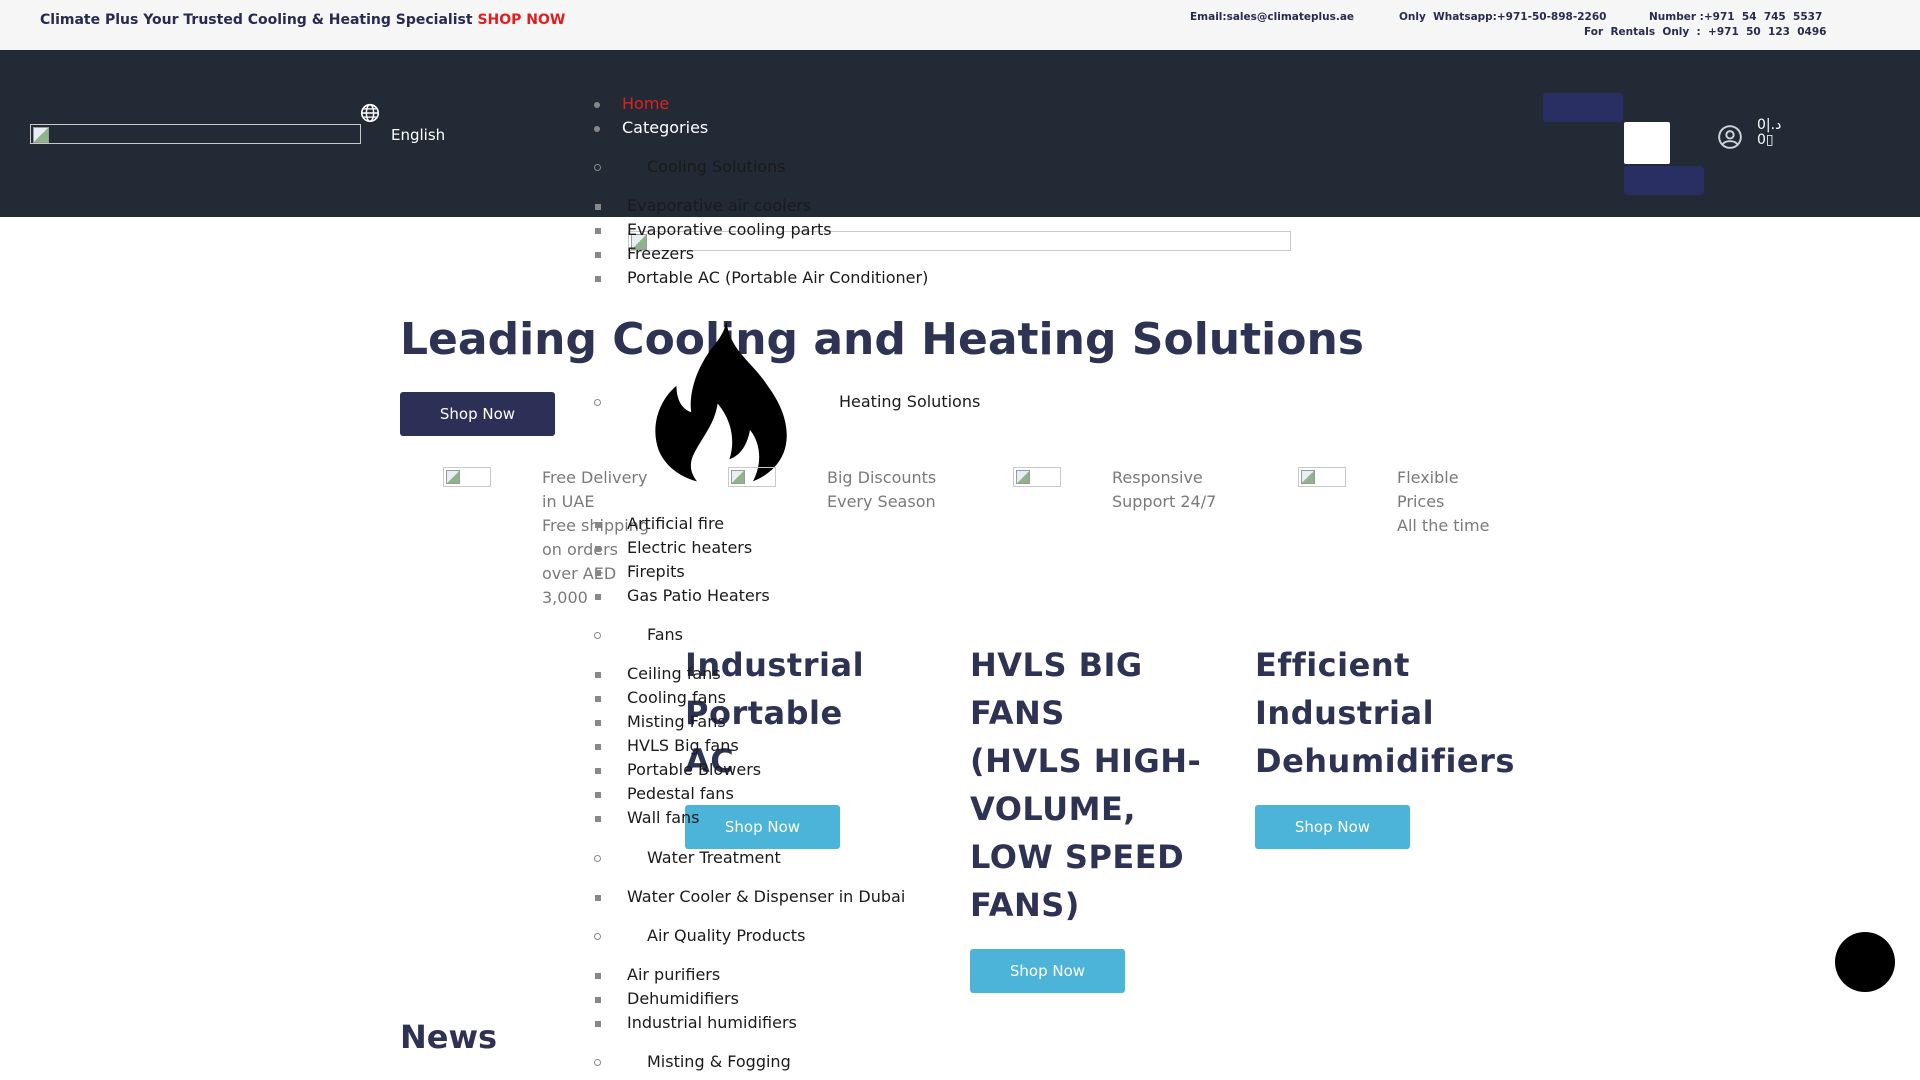 The height and width of the screenshot is (1080, 1920). I want to click on feature-title: Free Delivery, so click(595, 477).